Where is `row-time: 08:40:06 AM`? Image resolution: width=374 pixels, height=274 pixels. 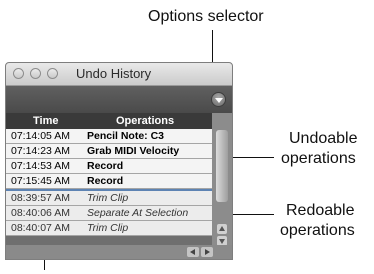
row-time: 08:40:06 AM is located at coordinates (40, 213).